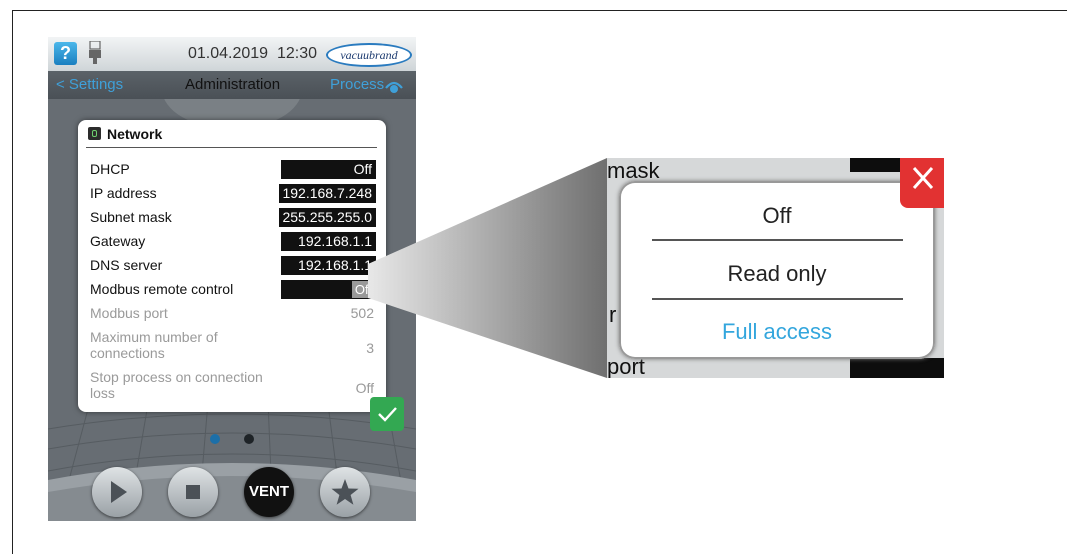  I want to click on remote-control-options-popup: Off Read only Full access, so click(777, 270).